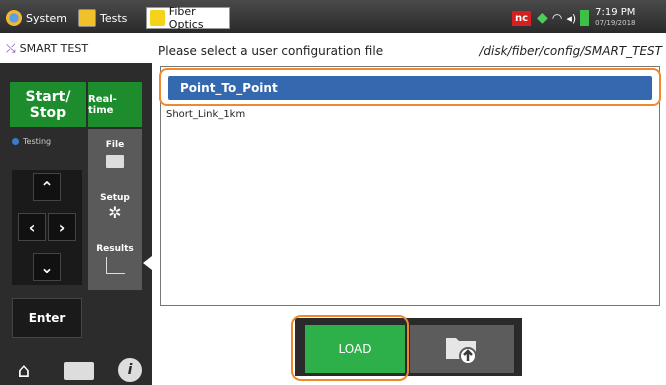  I want to click on setup-button: Setup ✲, so click(115, 207).